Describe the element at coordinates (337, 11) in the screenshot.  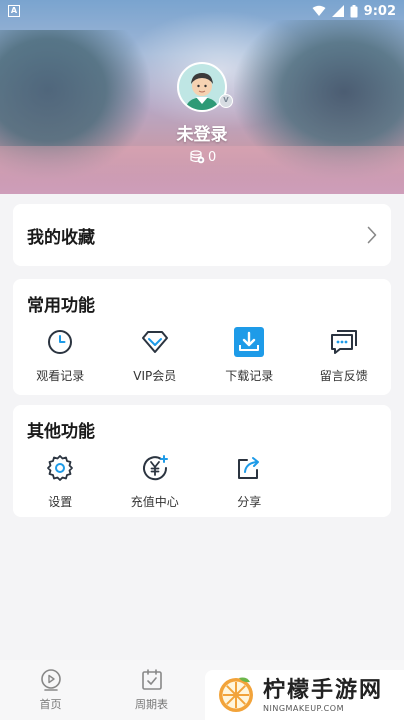
I see `signal-icon` at that location.